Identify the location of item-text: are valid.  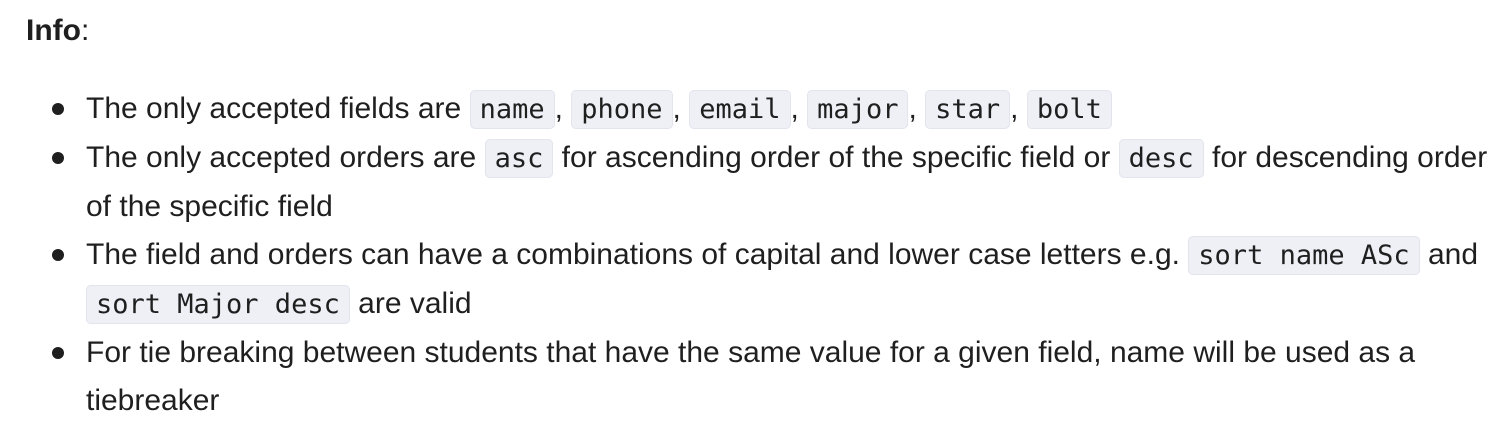
(410, 303).